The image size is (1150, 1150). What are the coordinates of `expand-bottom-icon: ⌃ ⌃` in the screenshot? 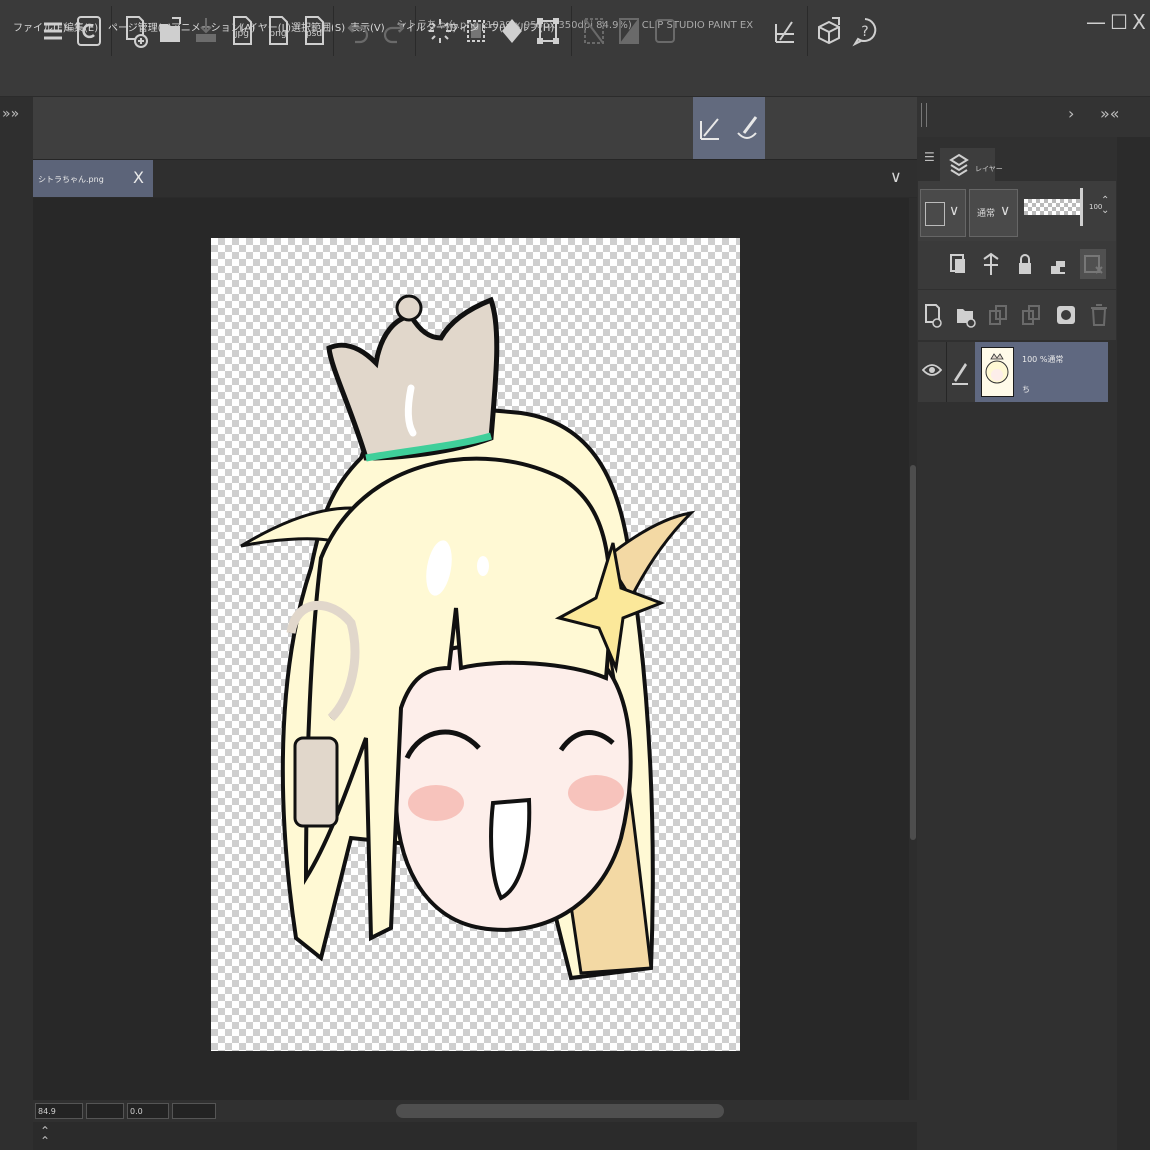 It's located at (45, 1136).